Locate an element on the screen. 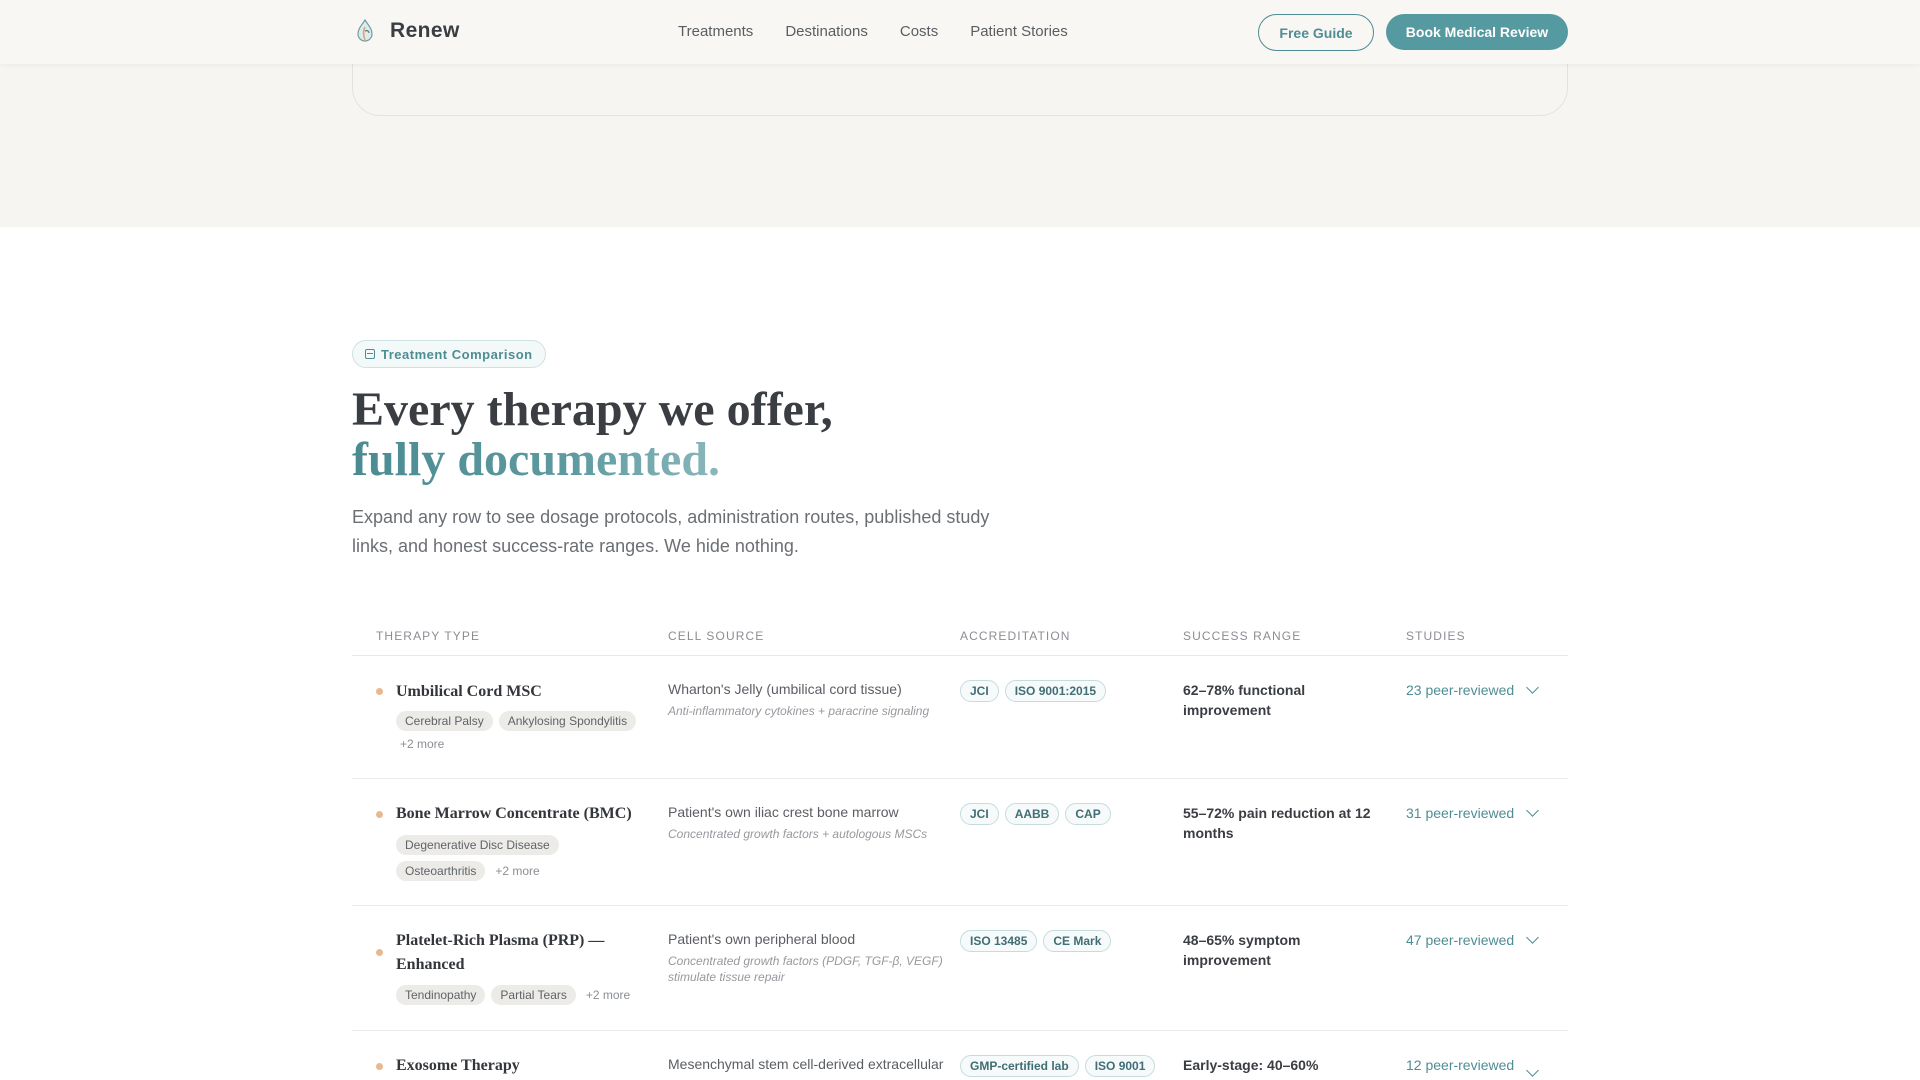 Image resolution: width=1920 pixels, height=1080 pixels. eyebrow-label: Treatment Comparison is located at coordinates (457, 354).